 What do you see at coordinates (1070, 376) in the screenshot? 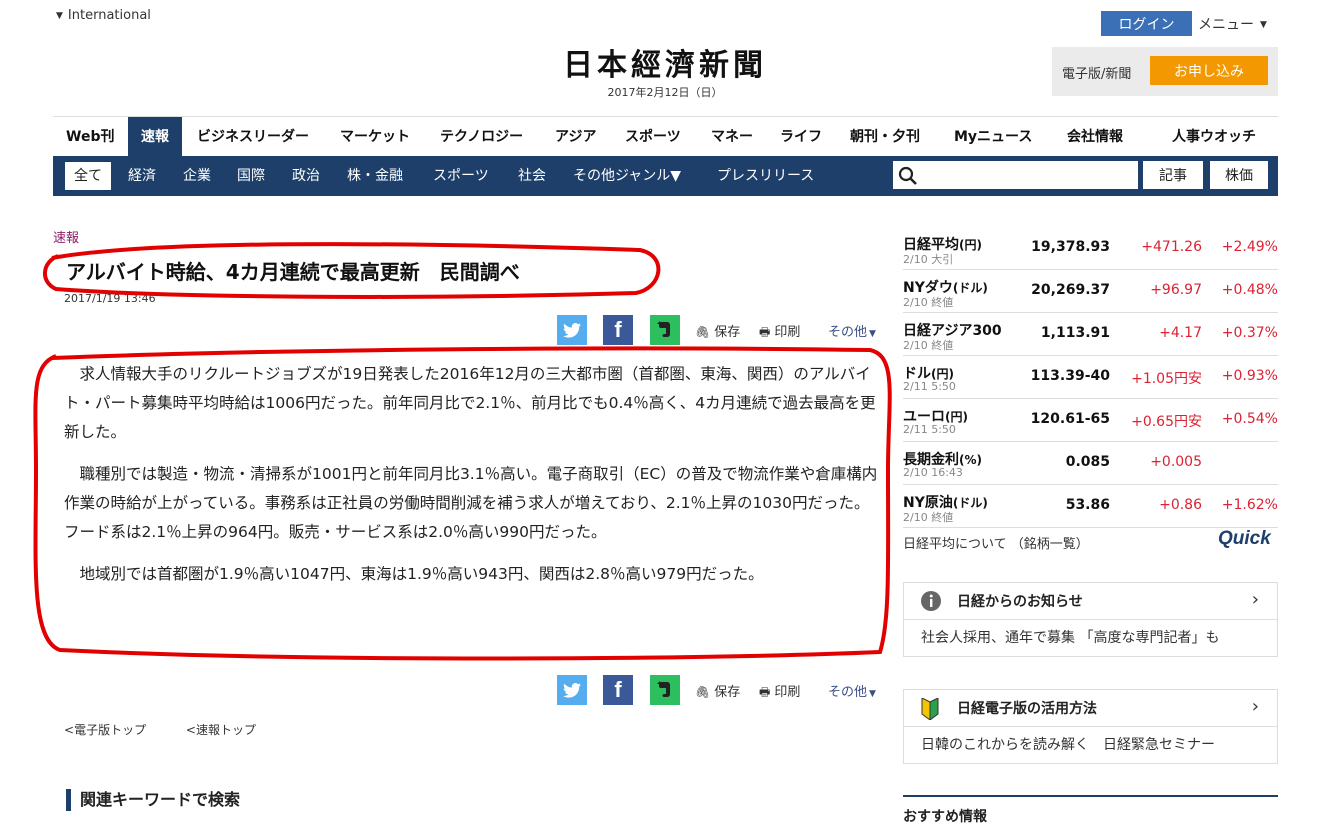
I see `market-value: 113.39-40` at bounding box center [1070, 376].